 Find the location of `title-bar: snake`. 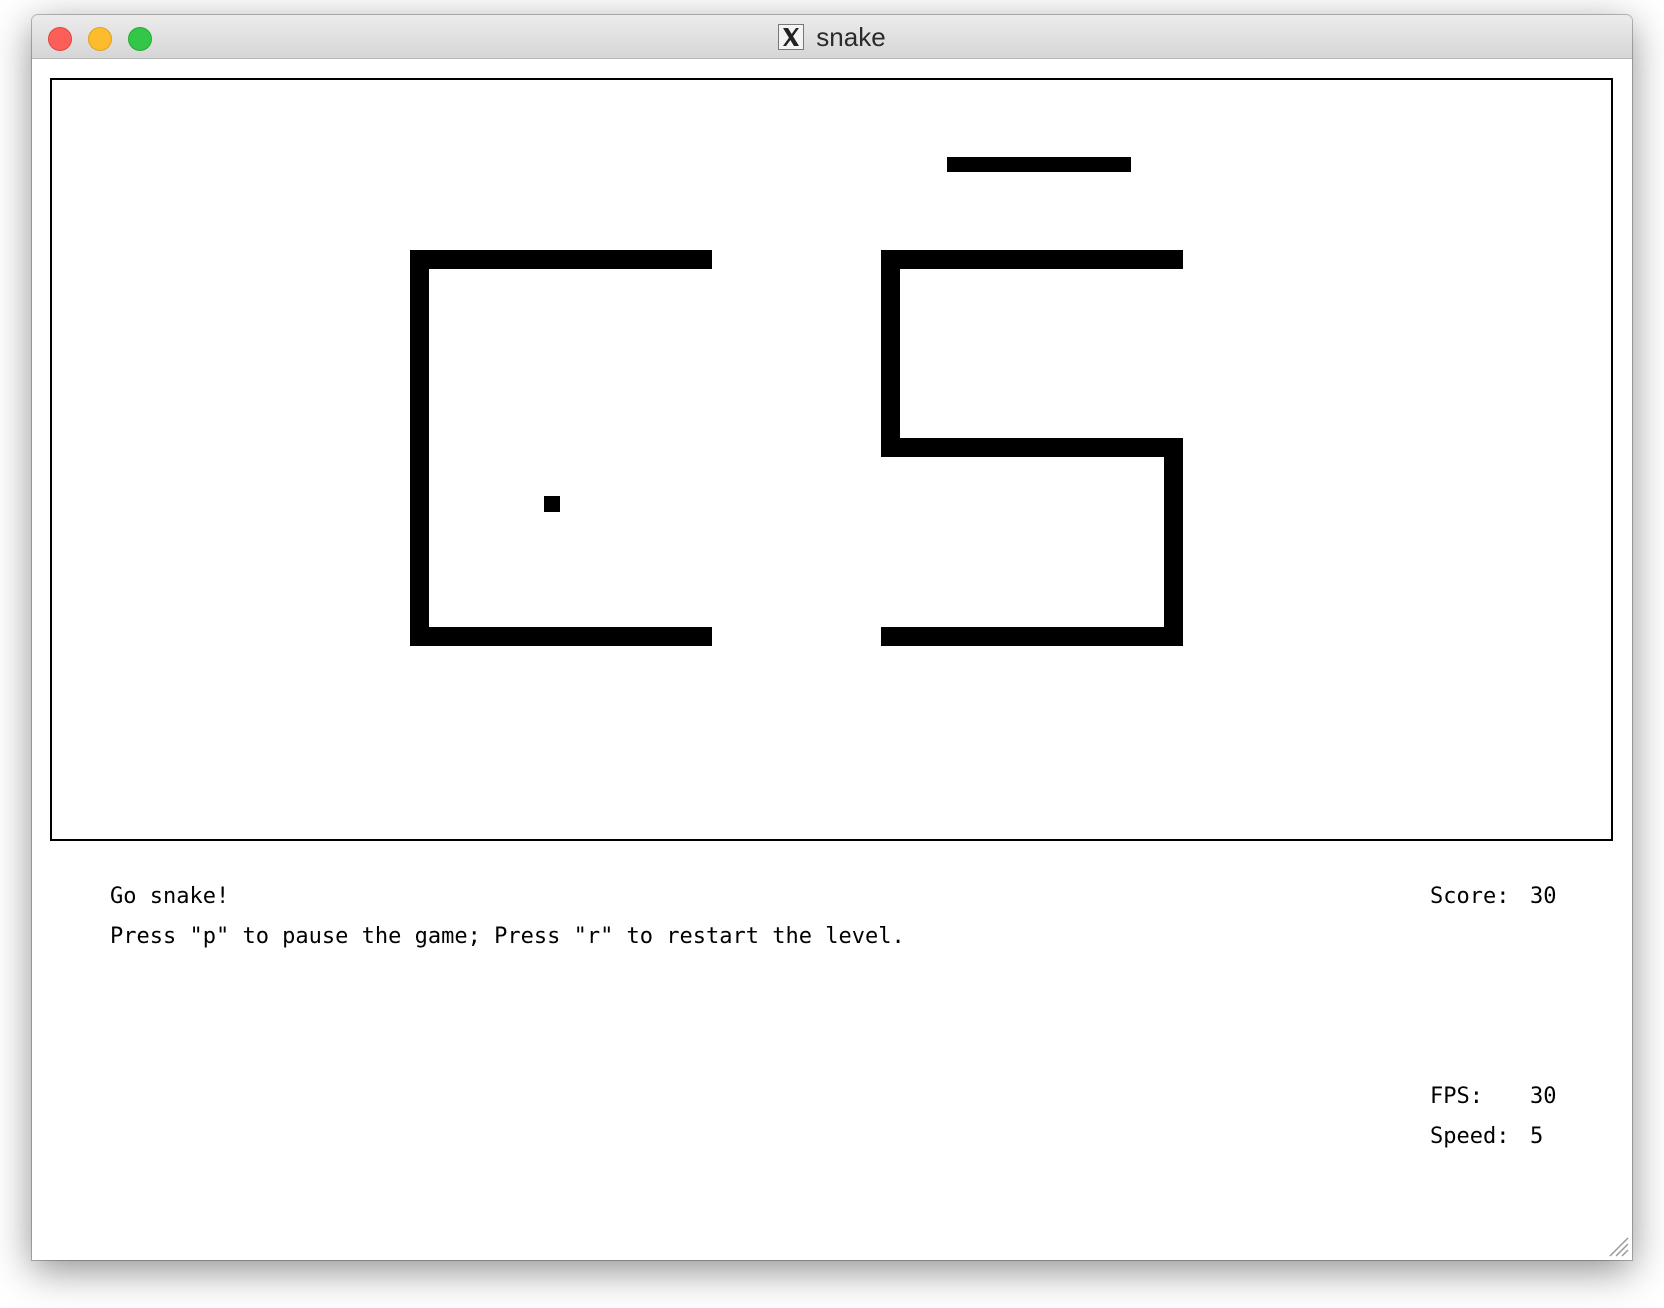

title-bar: snake is located at coordinates (832, 37).